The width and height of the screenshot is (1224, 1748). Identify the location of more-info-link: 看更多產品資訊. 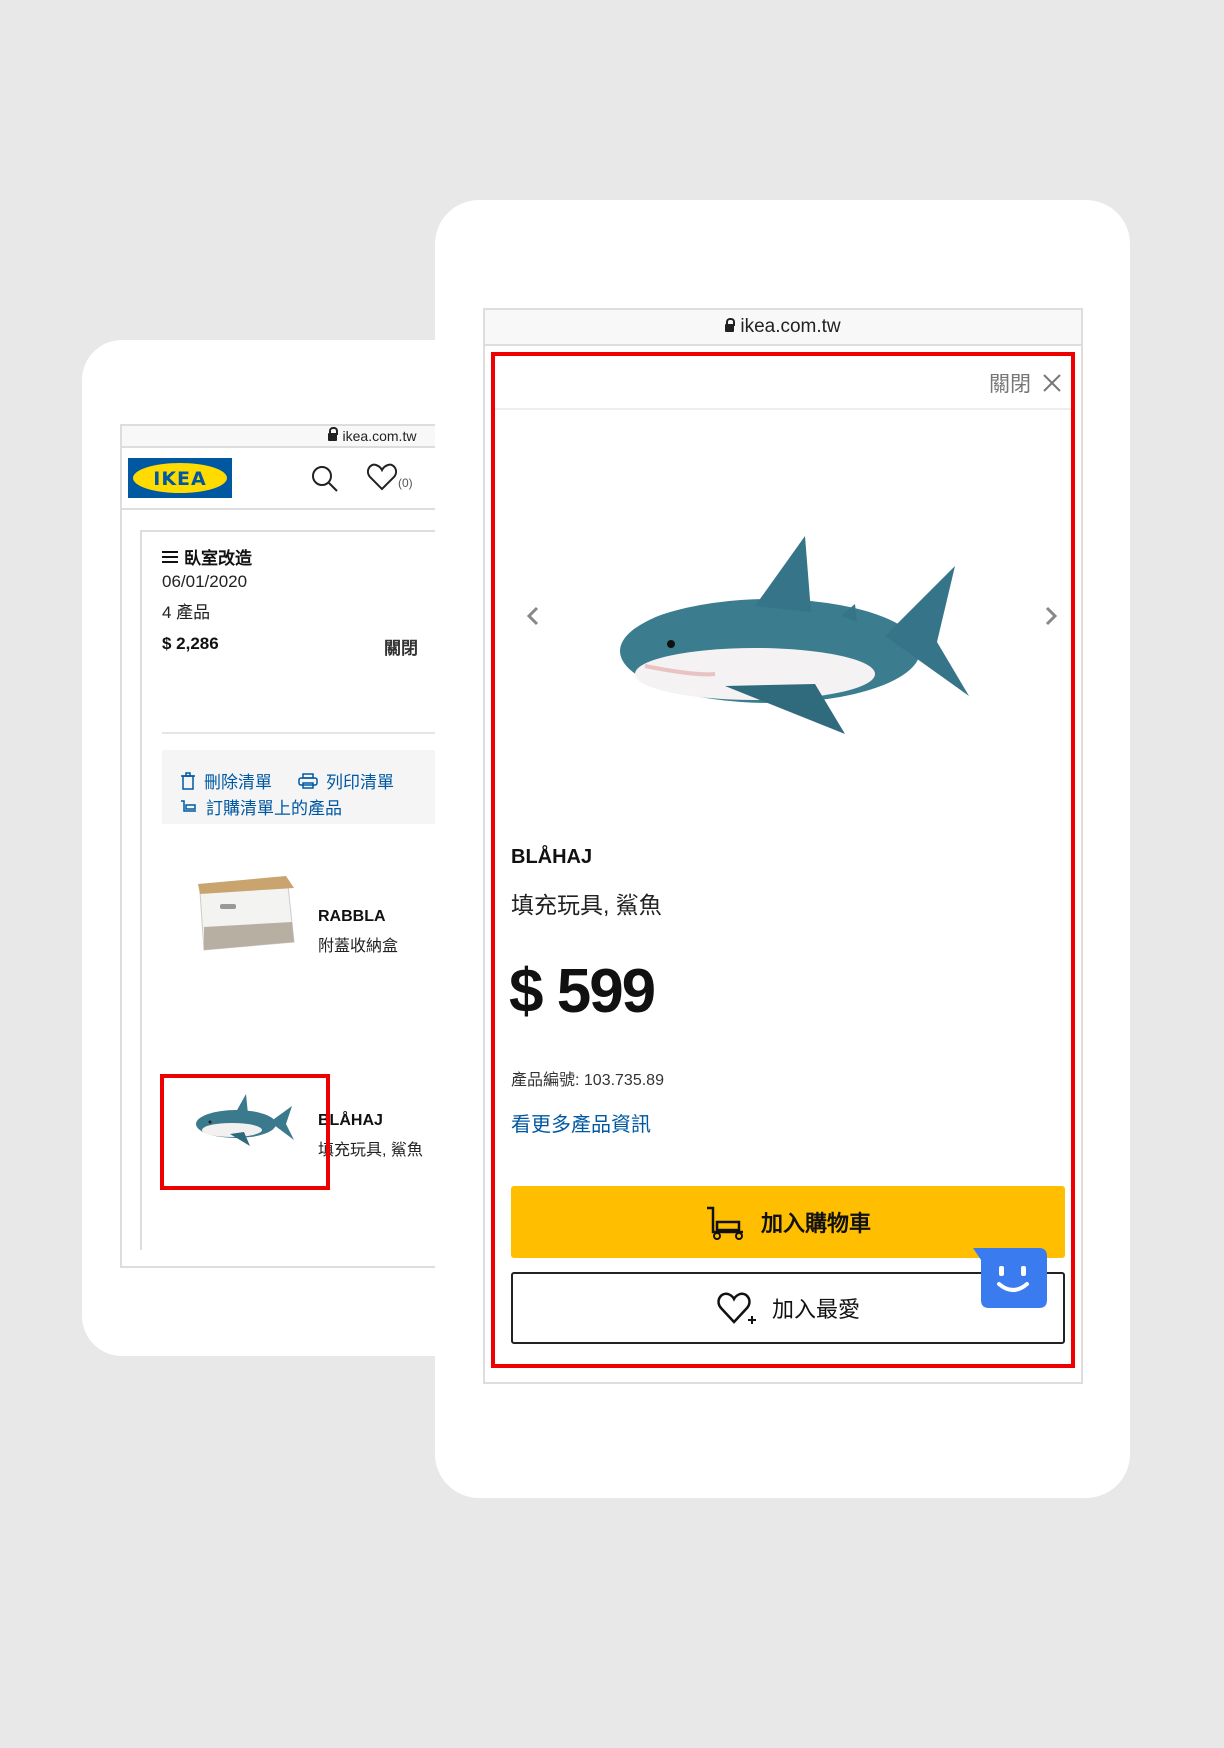
(581, 1122).